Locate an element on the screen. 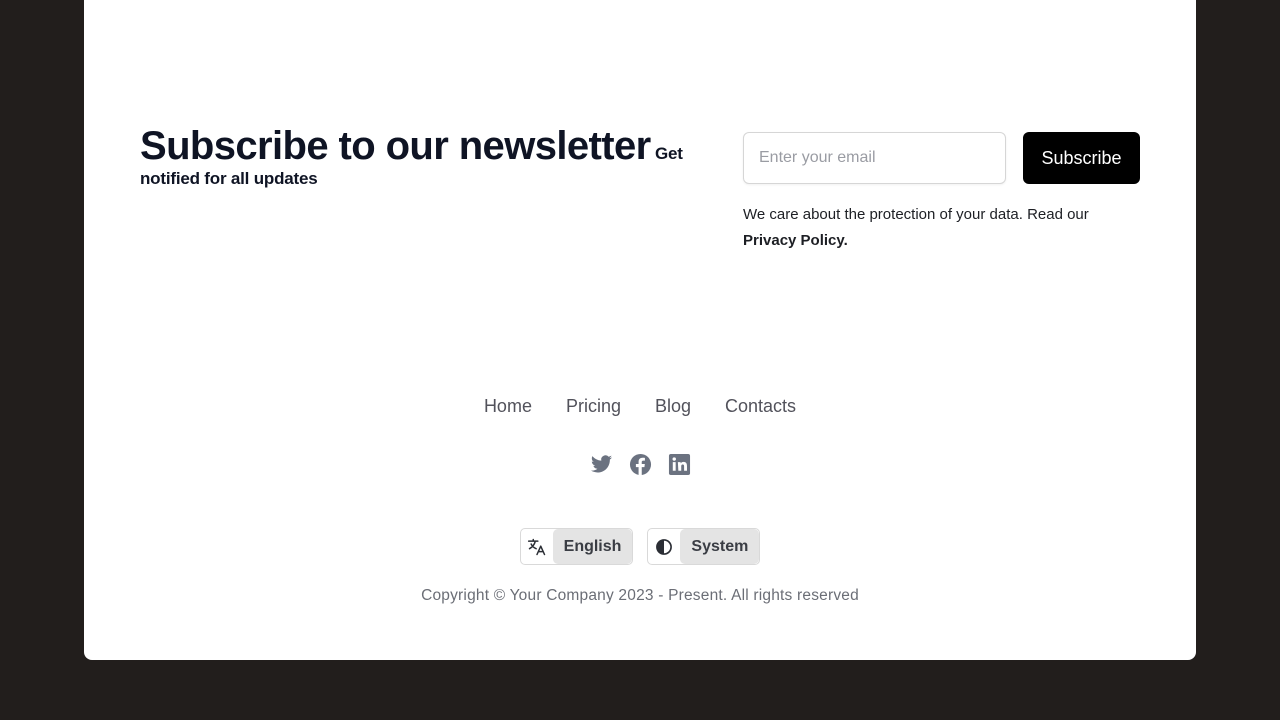 The width and height of the screenshot is (1280, 720). language-selector: English is located at coordinates (576, 546).